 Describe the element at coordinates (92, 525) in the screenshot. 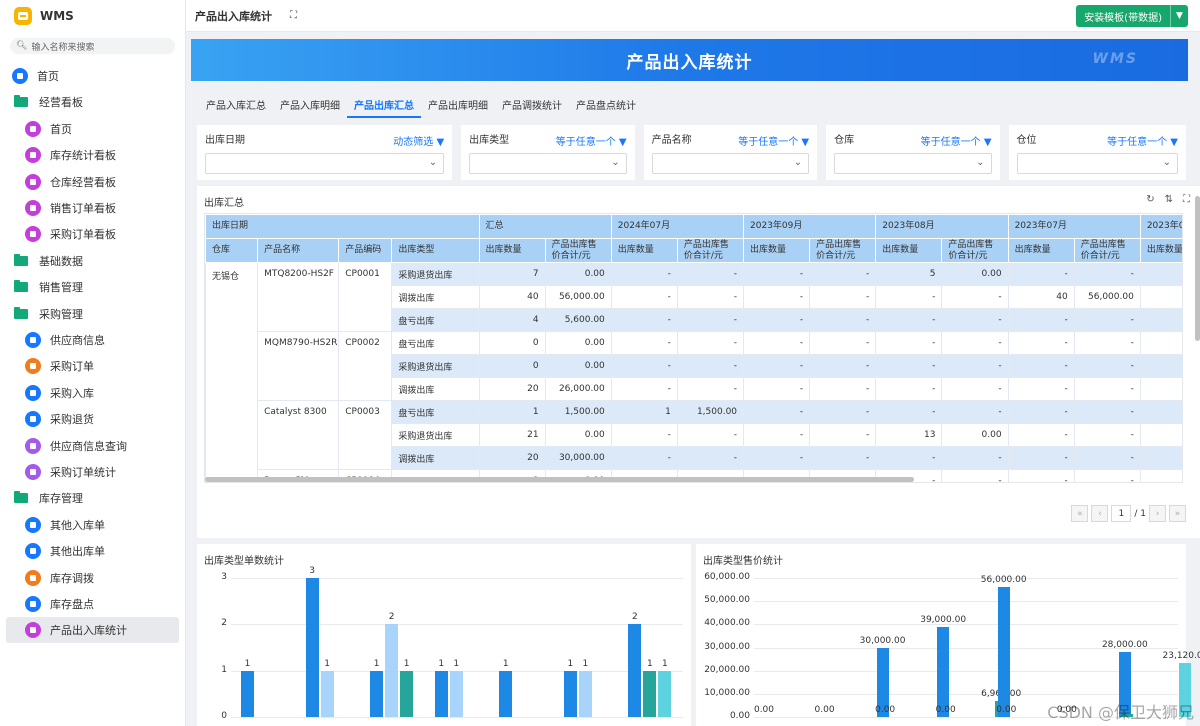

I see `sidebar-item: 其他入库单` at that location.